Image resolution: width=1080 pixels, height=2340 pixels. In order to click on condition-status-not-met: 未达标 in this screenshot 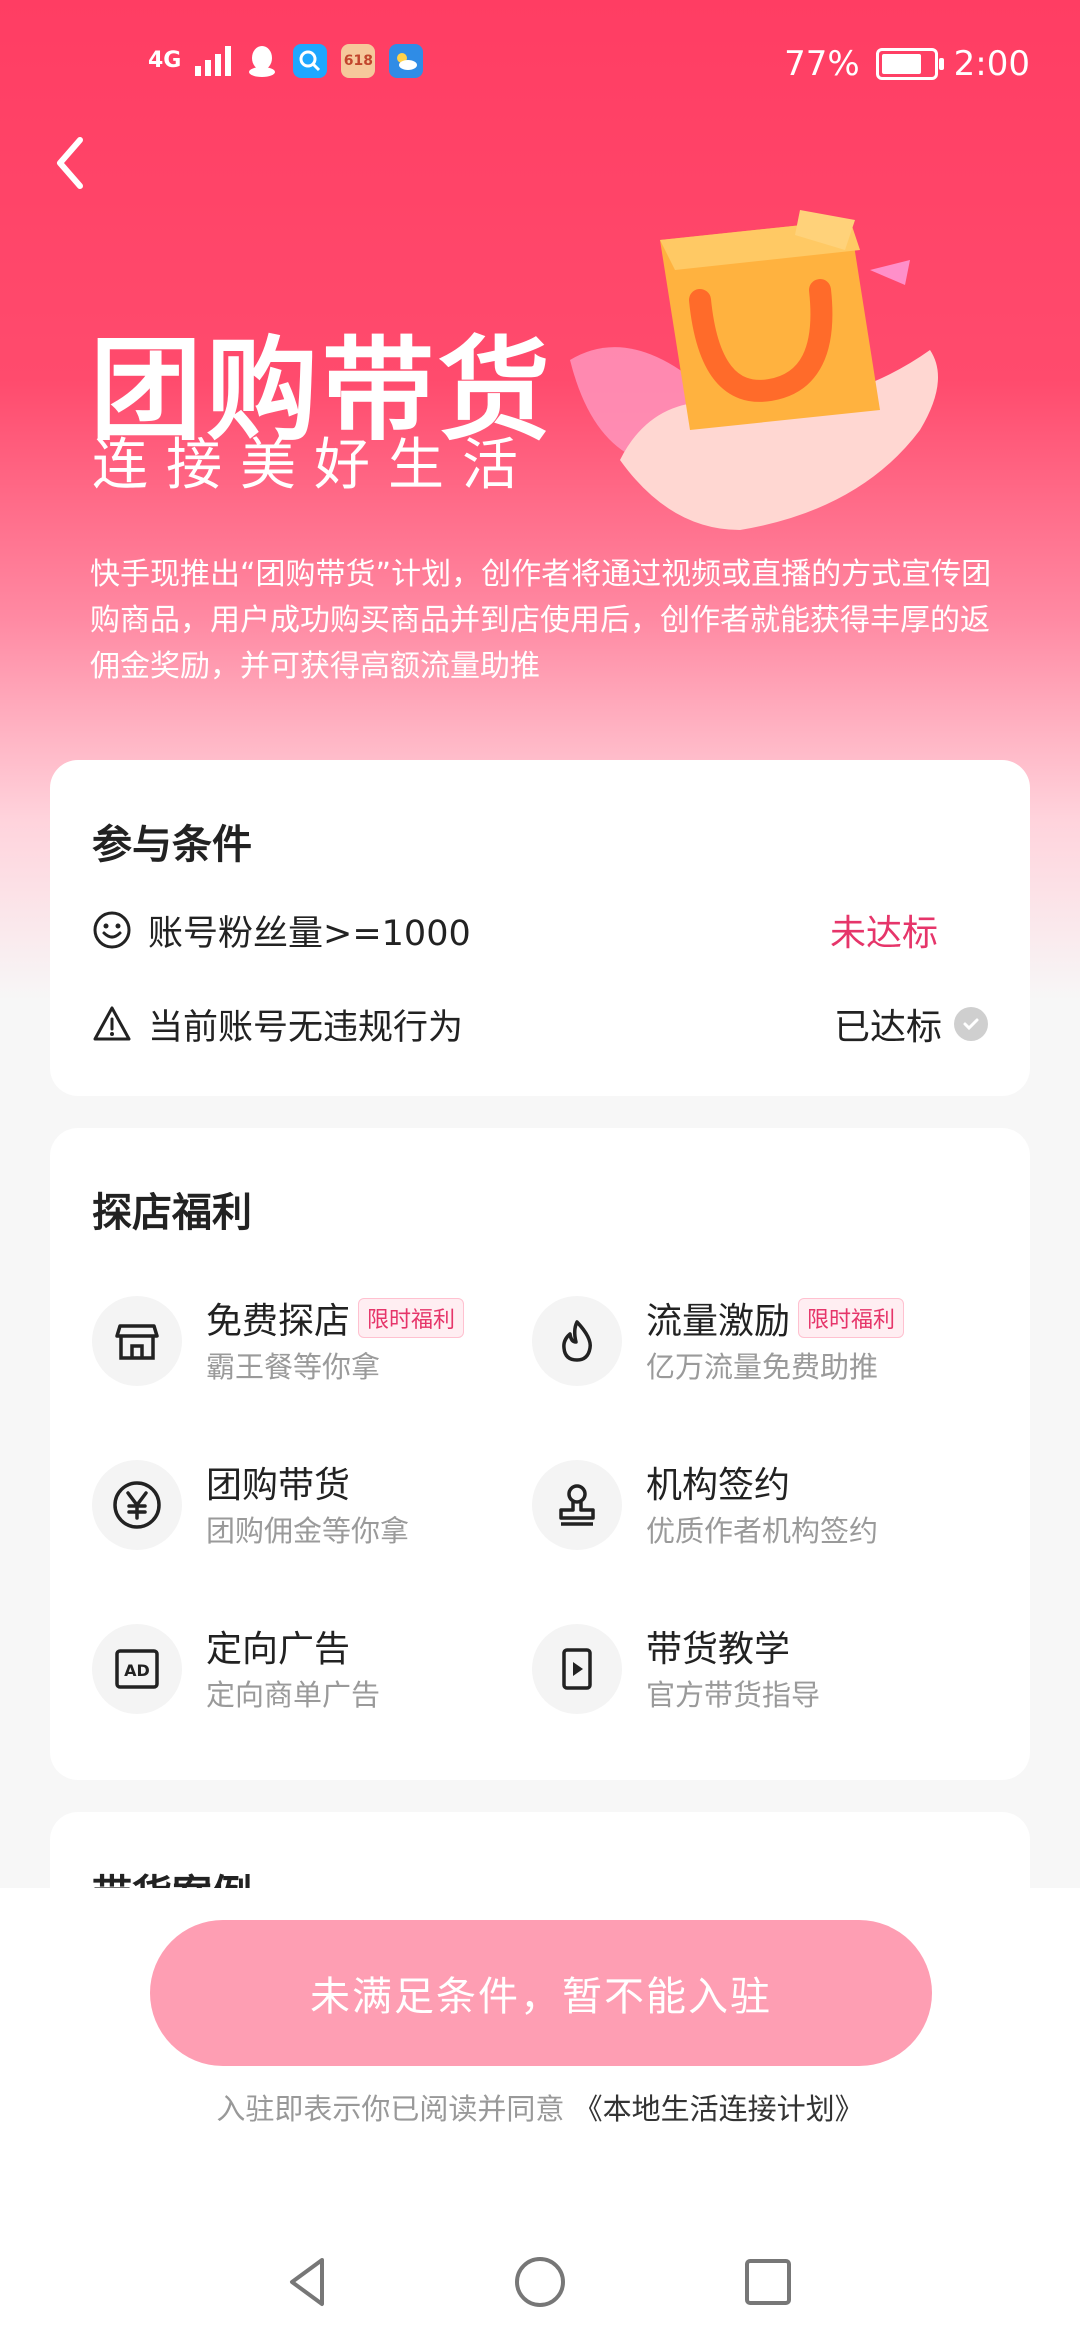, I will do `click(883, 933)`.